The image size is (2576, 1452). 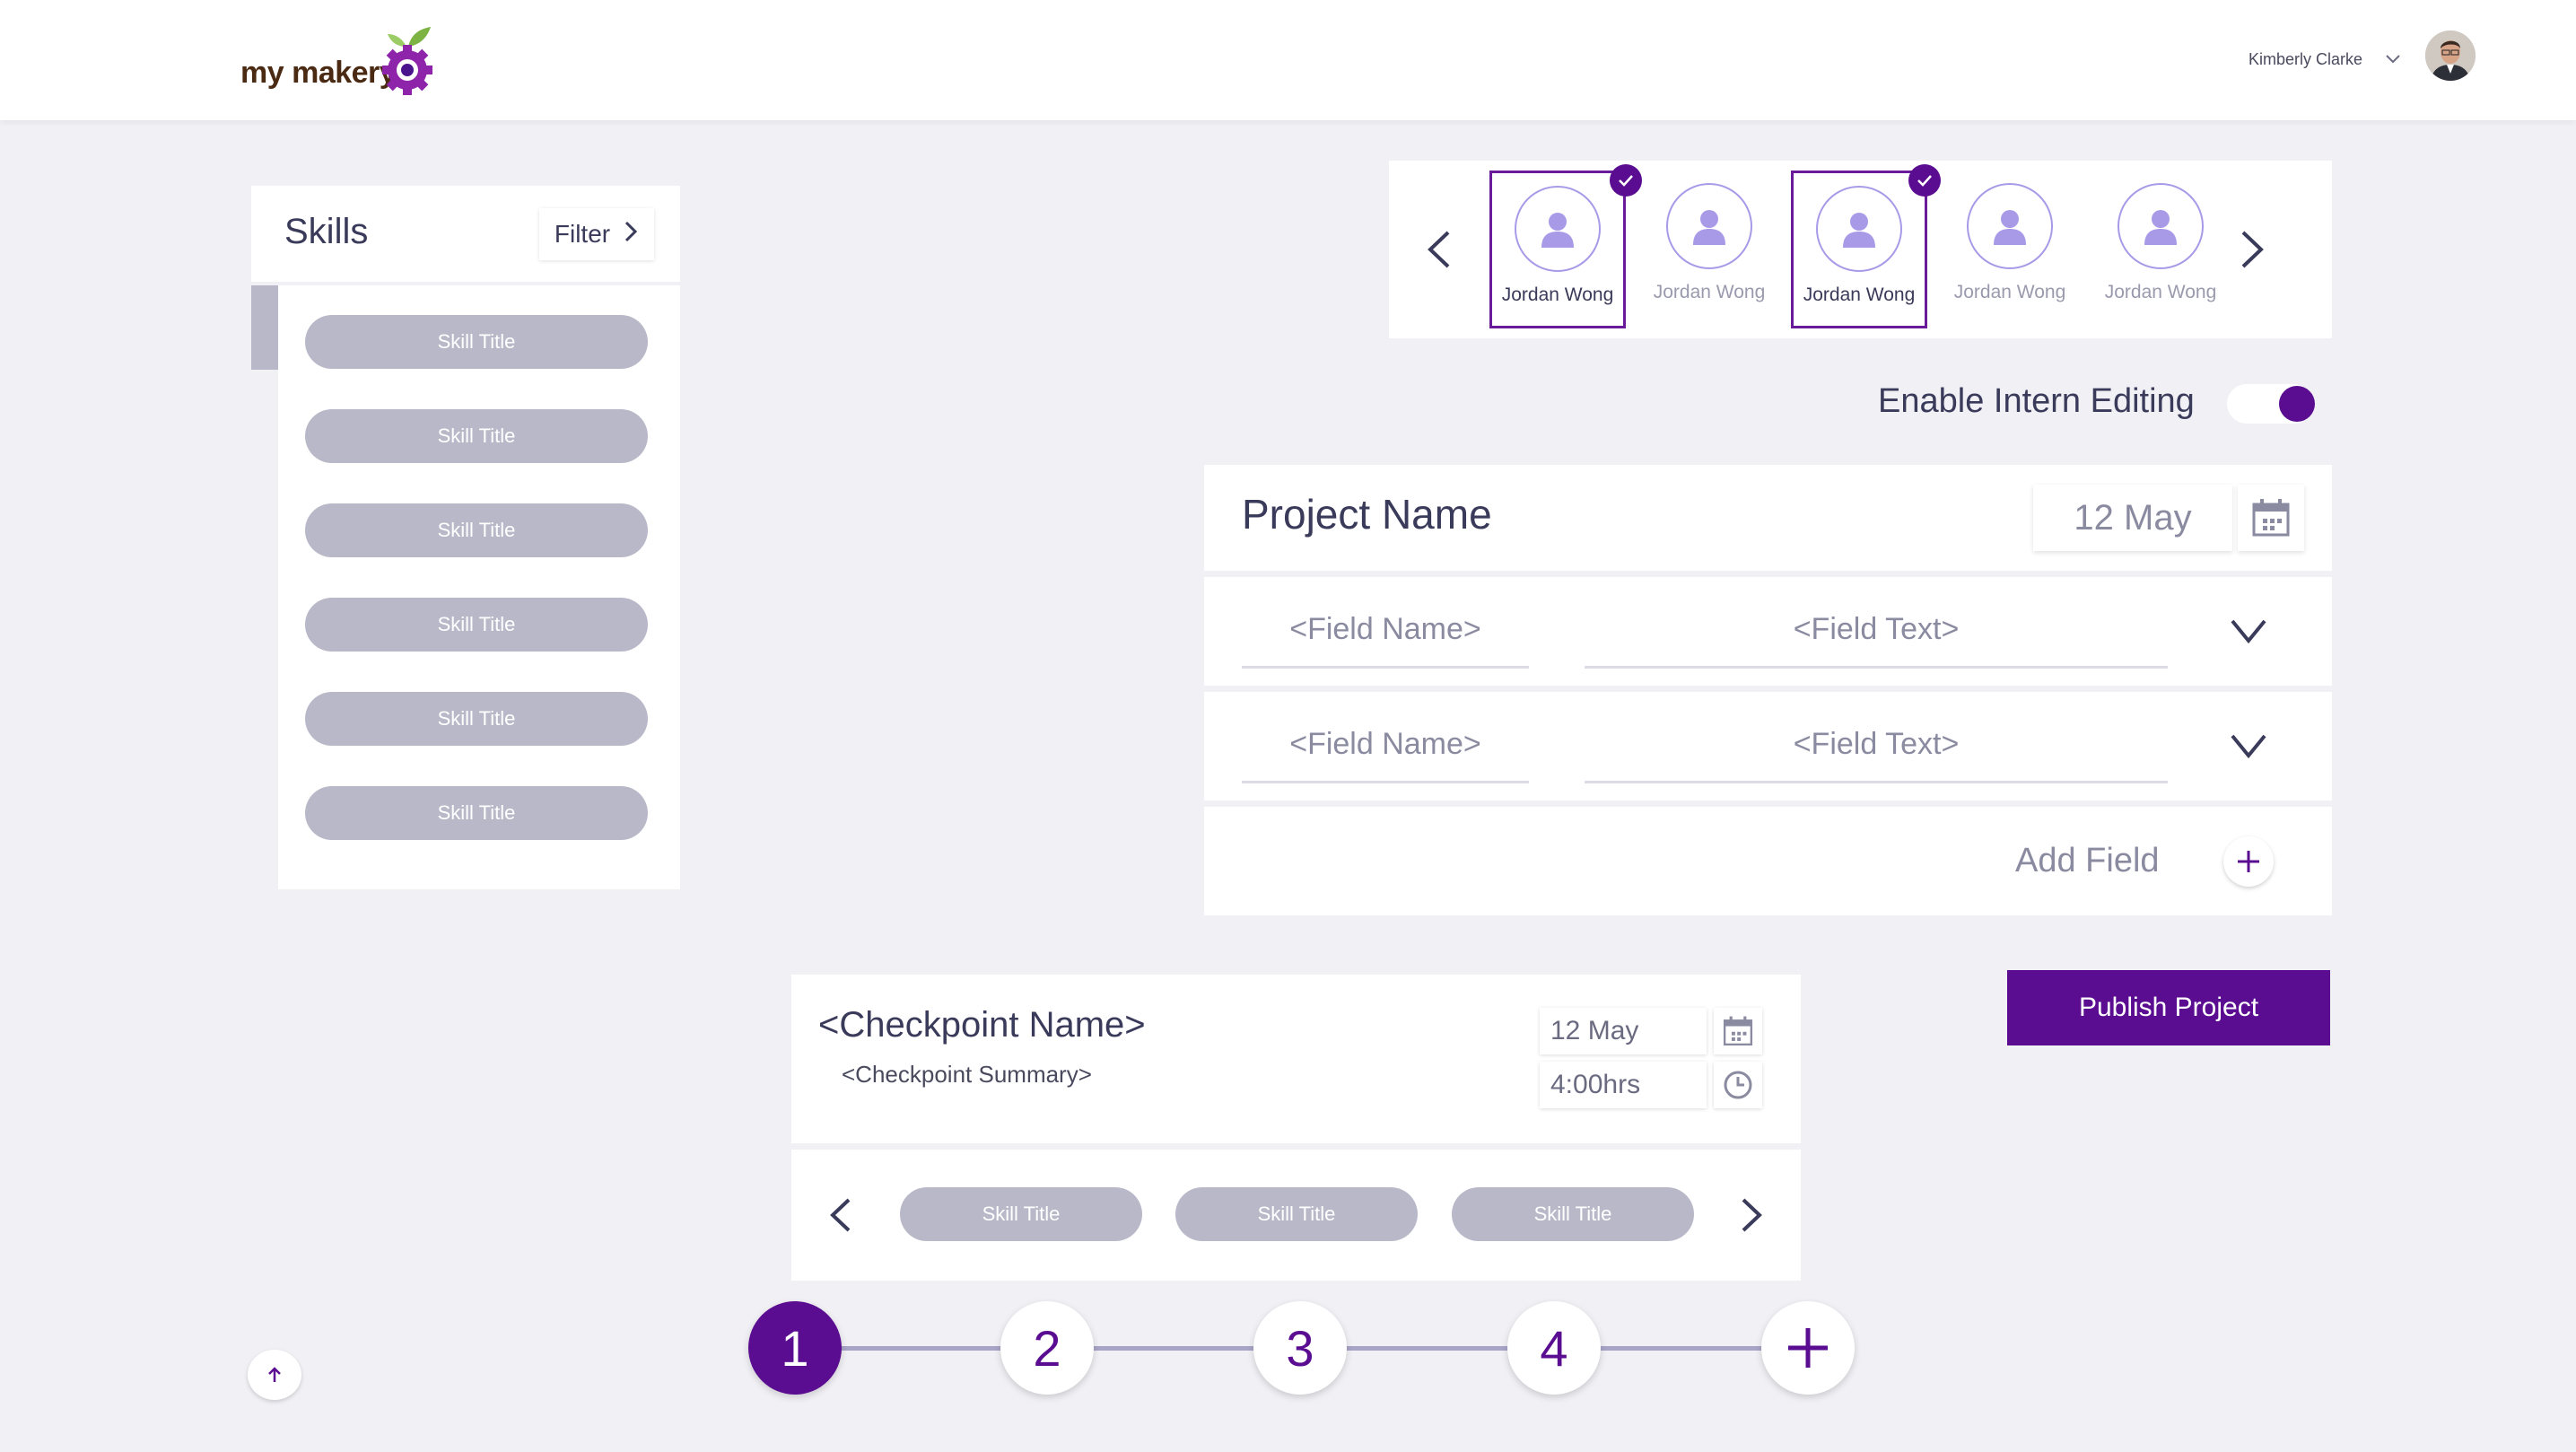 I want to click on checkpoint-duration-field: 4:00hrs, so click(x=1624, y=1085).